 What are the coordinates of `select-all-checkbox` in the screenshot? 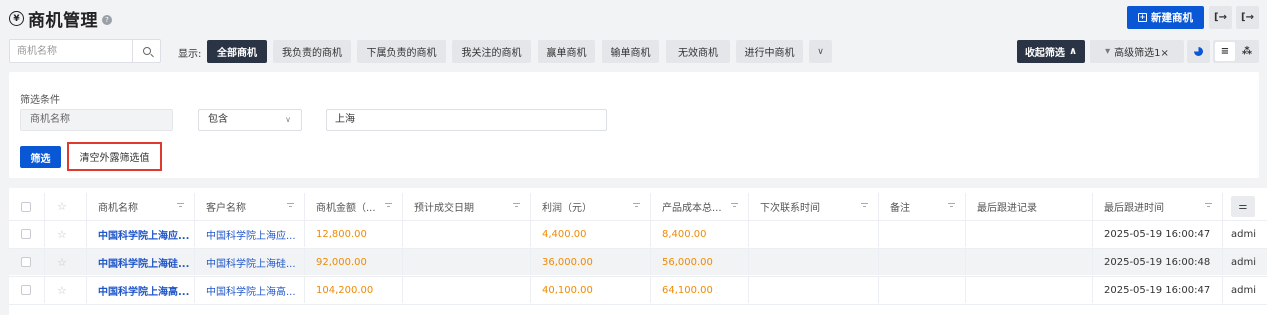 It's located at (26, 206).